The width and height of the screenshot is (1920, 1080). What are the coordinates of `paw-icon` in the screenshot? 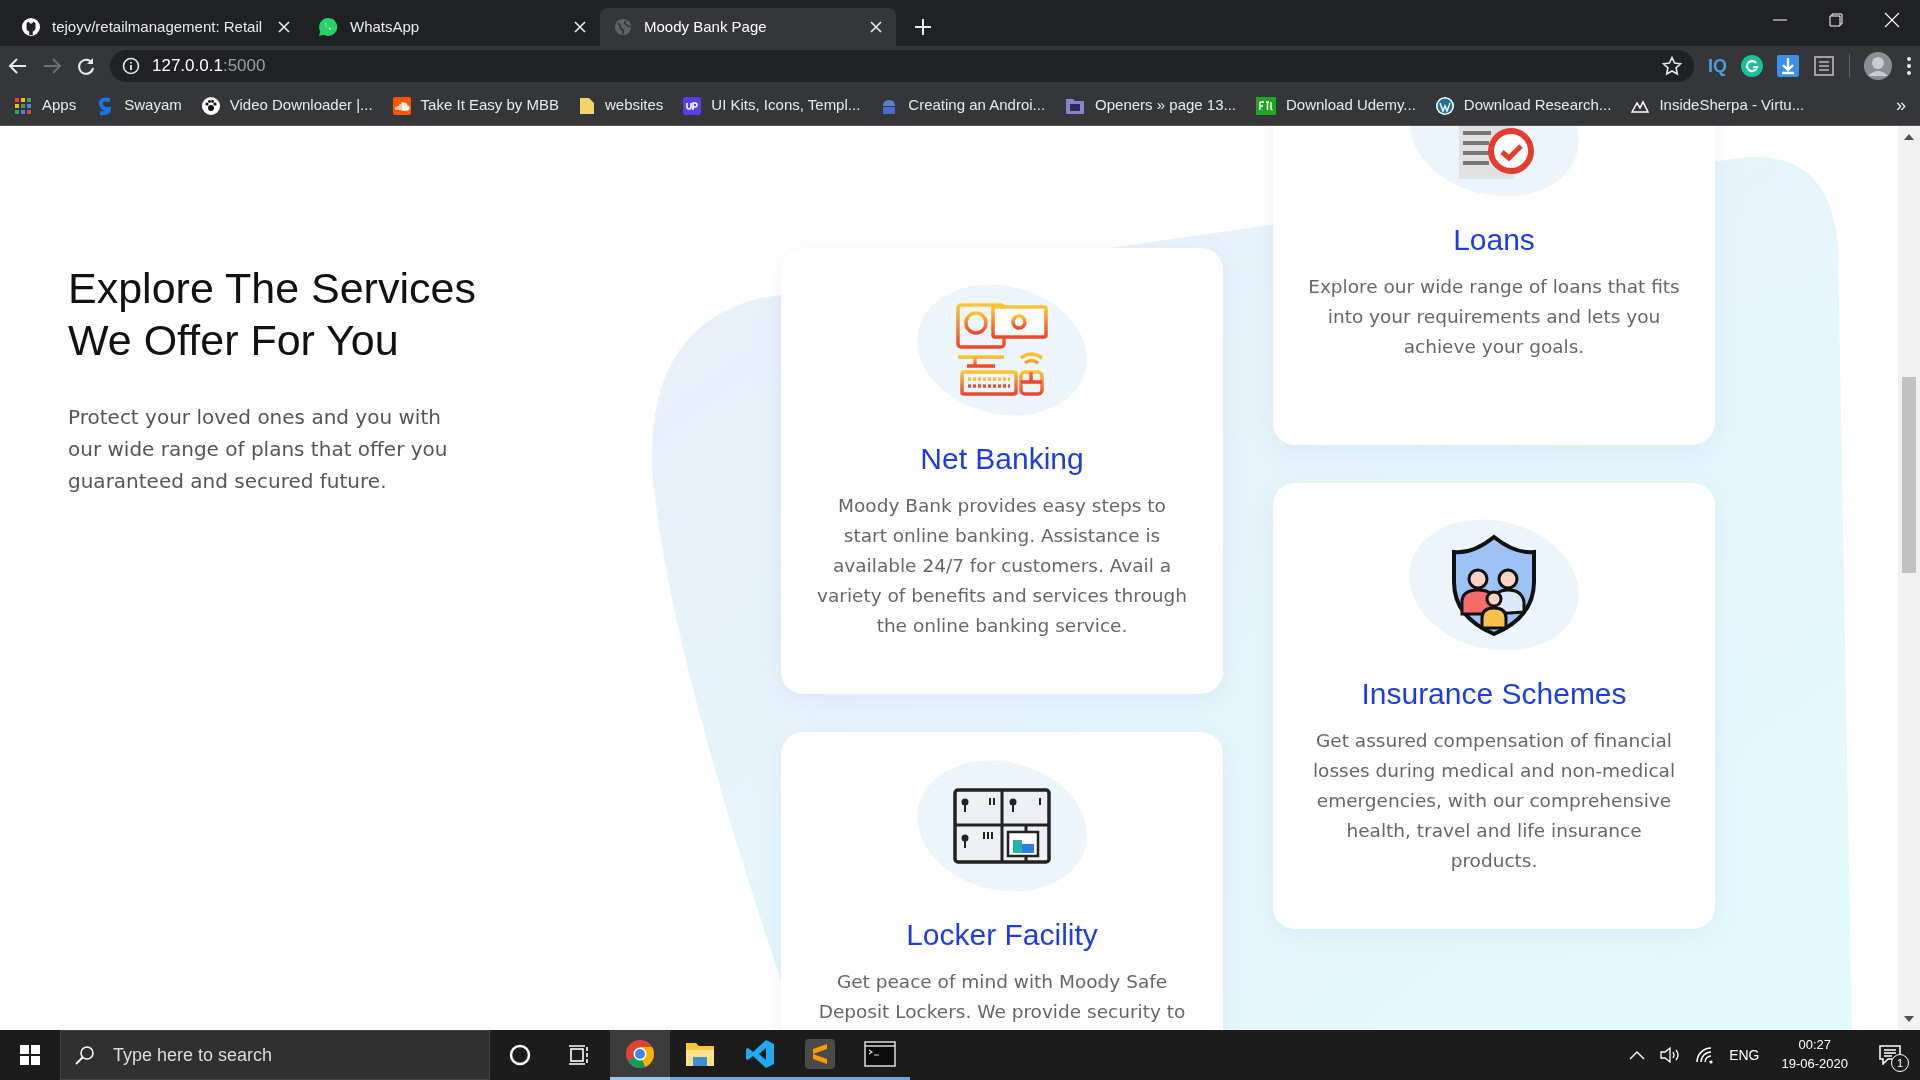 It's located at (210, 105).